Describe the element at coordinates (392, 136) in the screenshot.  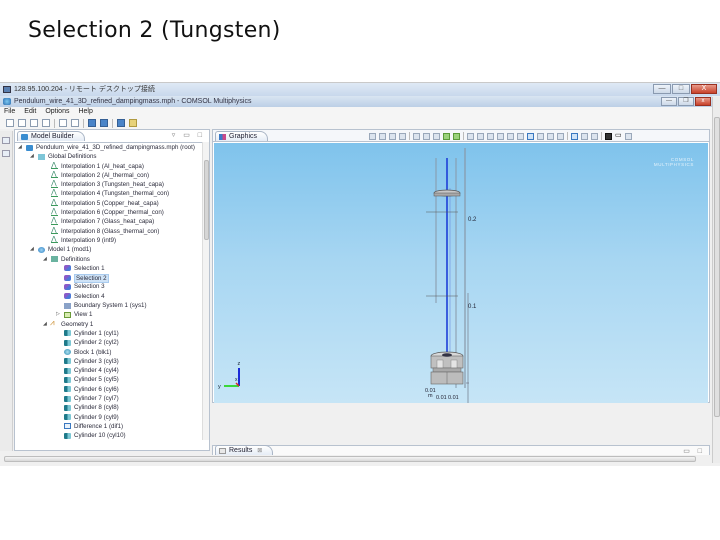
I see `refresh-icon` at that location.